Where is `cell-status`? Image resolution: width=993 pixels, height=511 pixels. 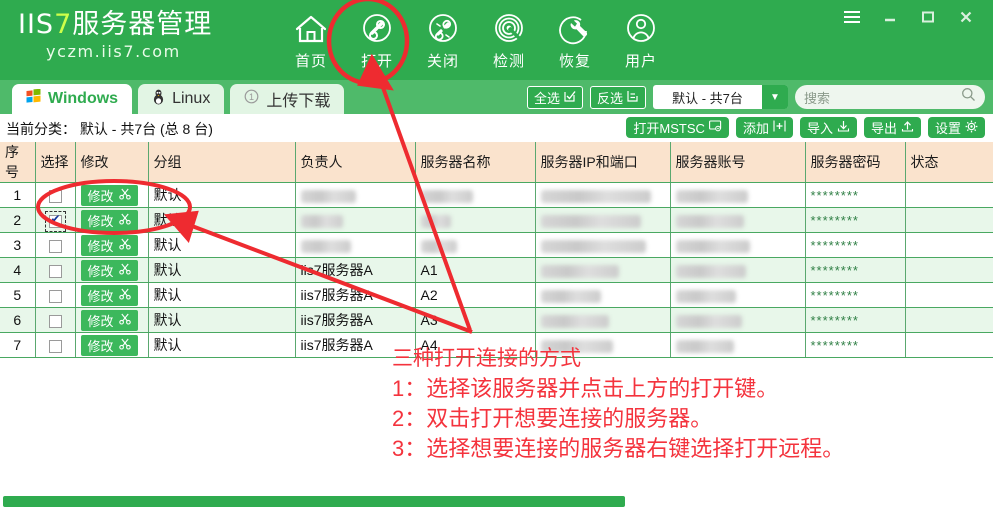 cell-status is located at coordinates (949, 295).